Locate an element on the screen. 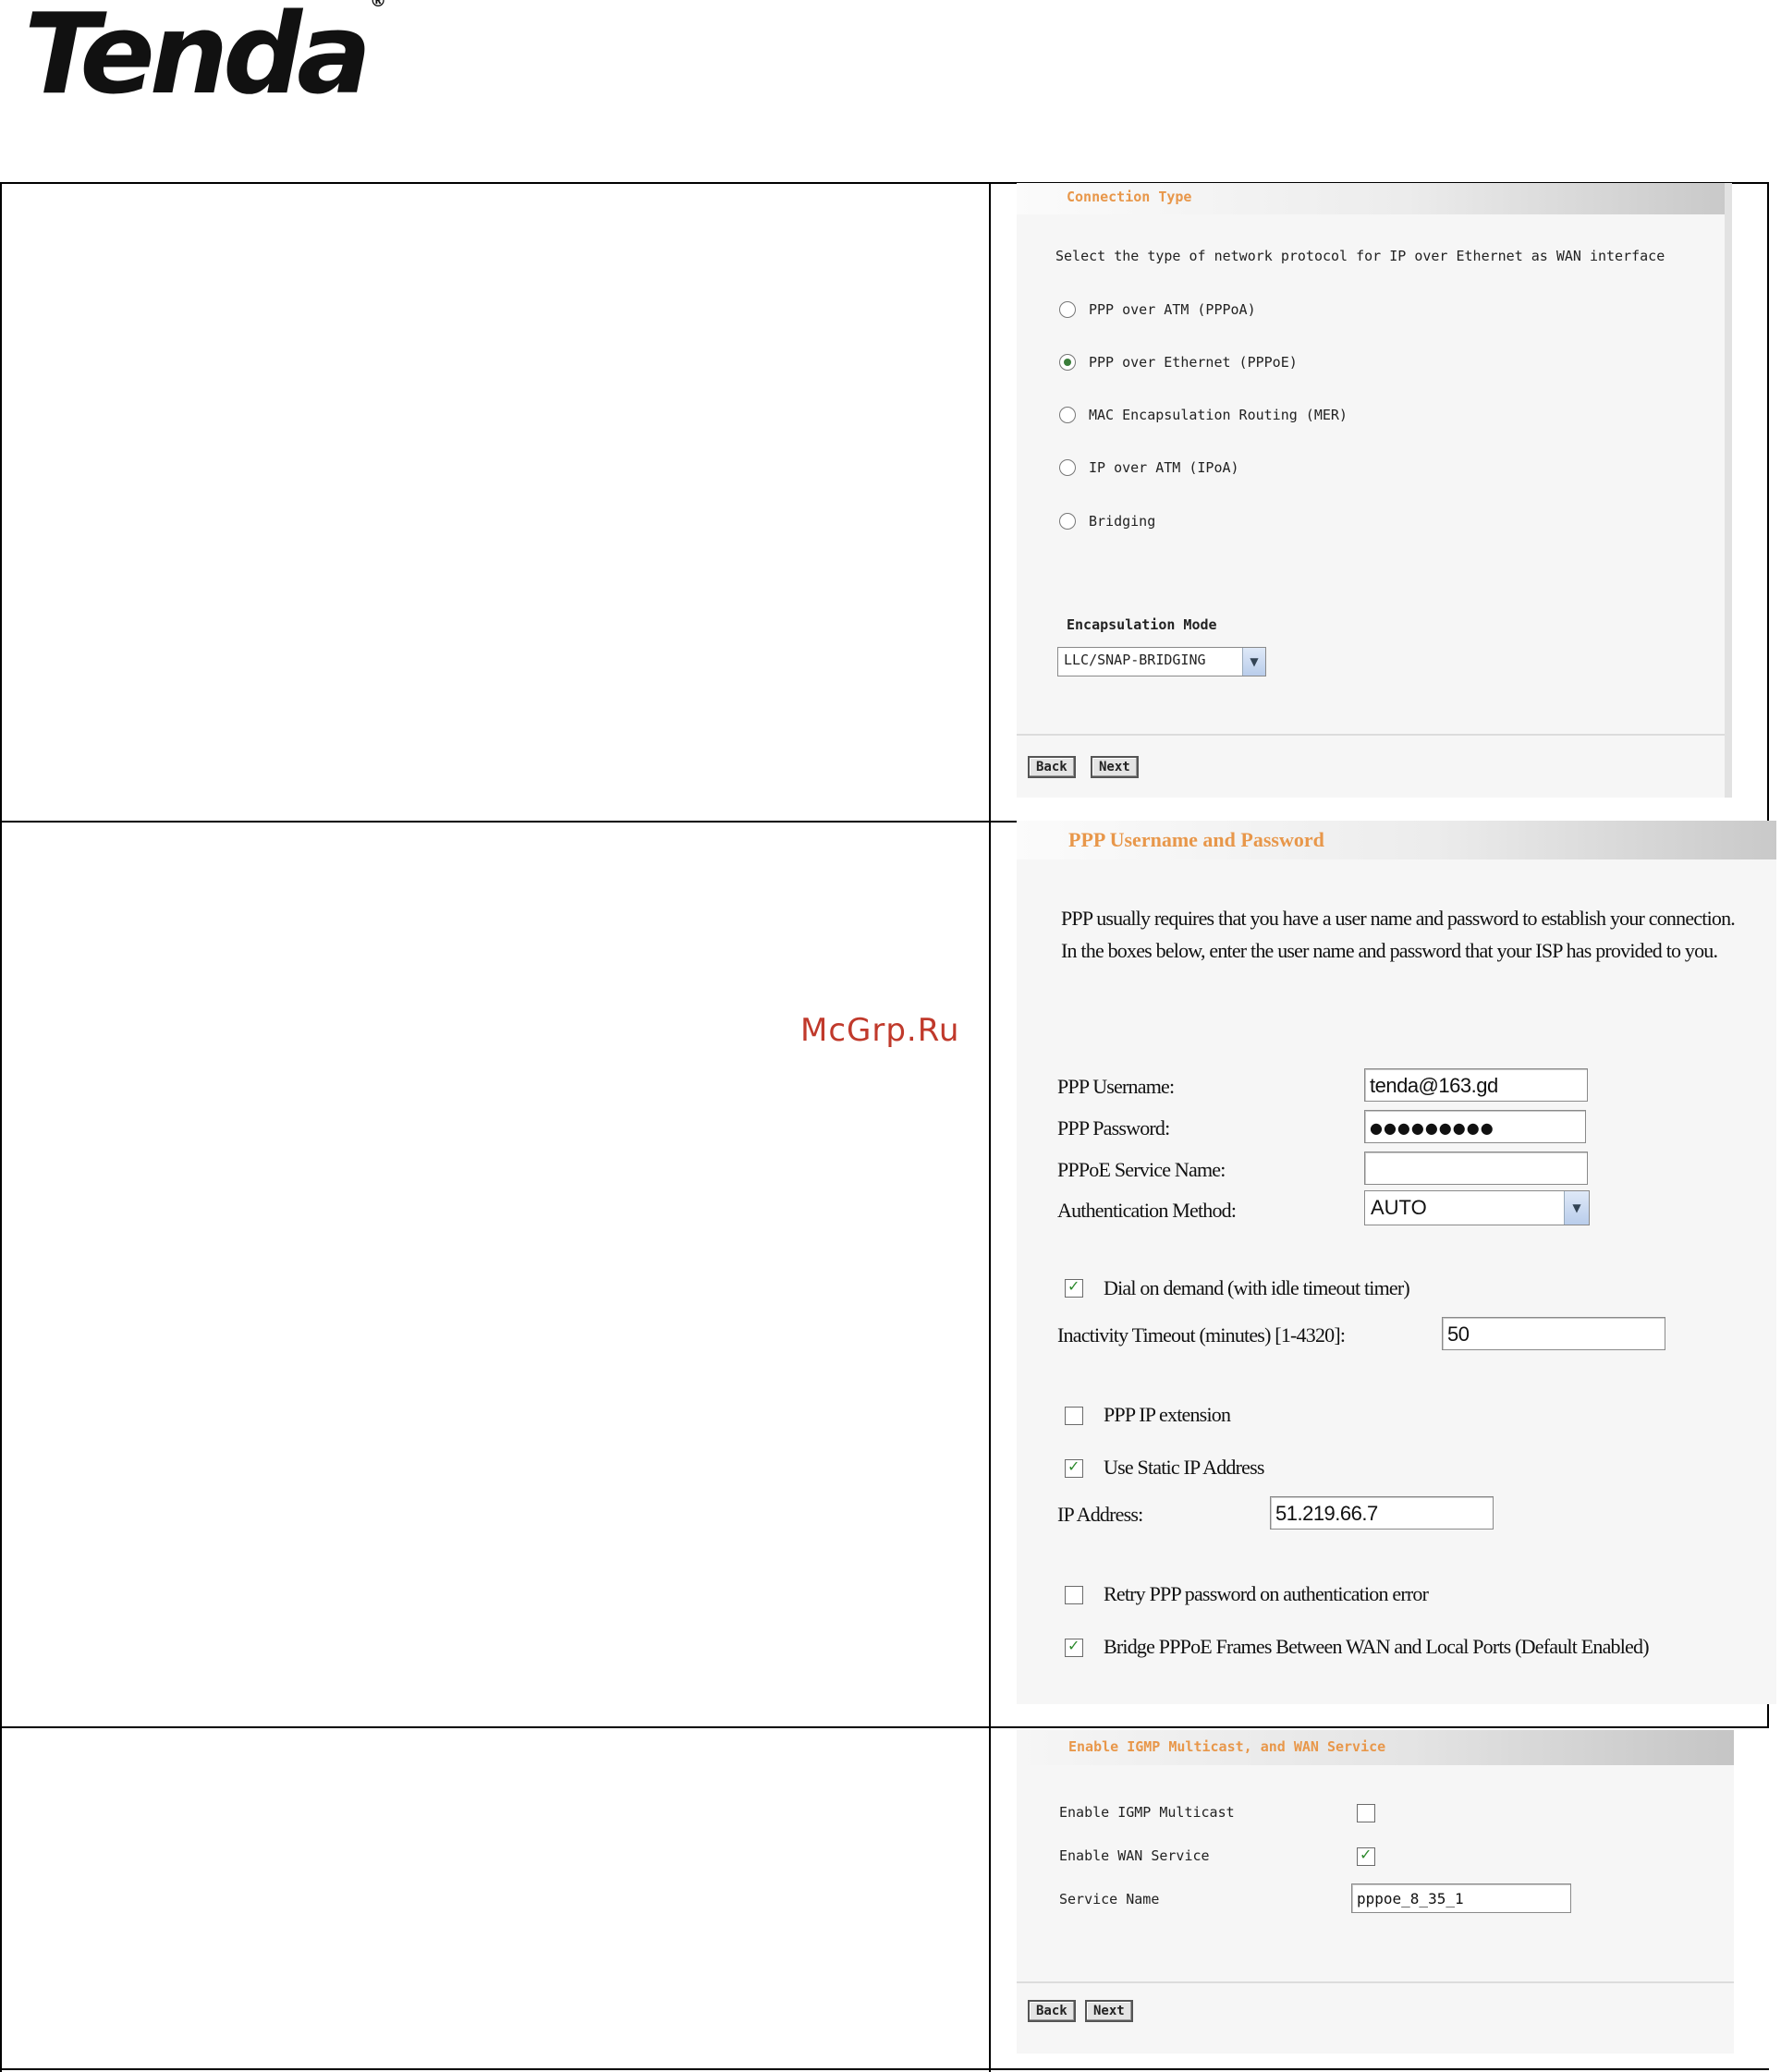 The width and height of the screenshot is (1781, 2072). enable-igmp-checkbox is located at coordinates (1366, 1813).